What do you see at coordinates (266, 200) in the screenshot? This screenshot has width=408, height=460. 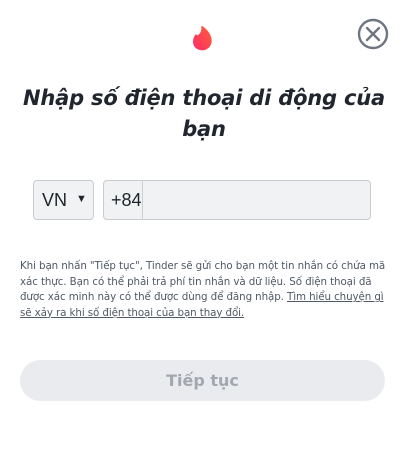 I see `phone-number-input` at bounding box center [266, 200].